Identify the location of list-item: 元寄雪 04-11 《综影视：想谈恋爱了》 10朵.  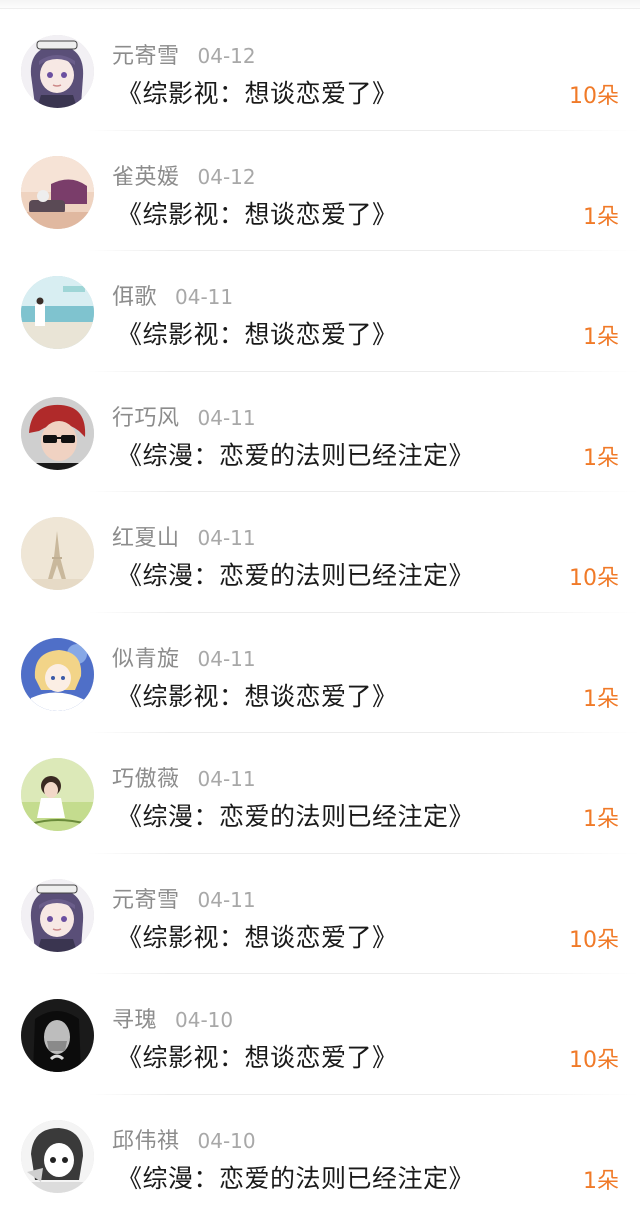
(320, 914).